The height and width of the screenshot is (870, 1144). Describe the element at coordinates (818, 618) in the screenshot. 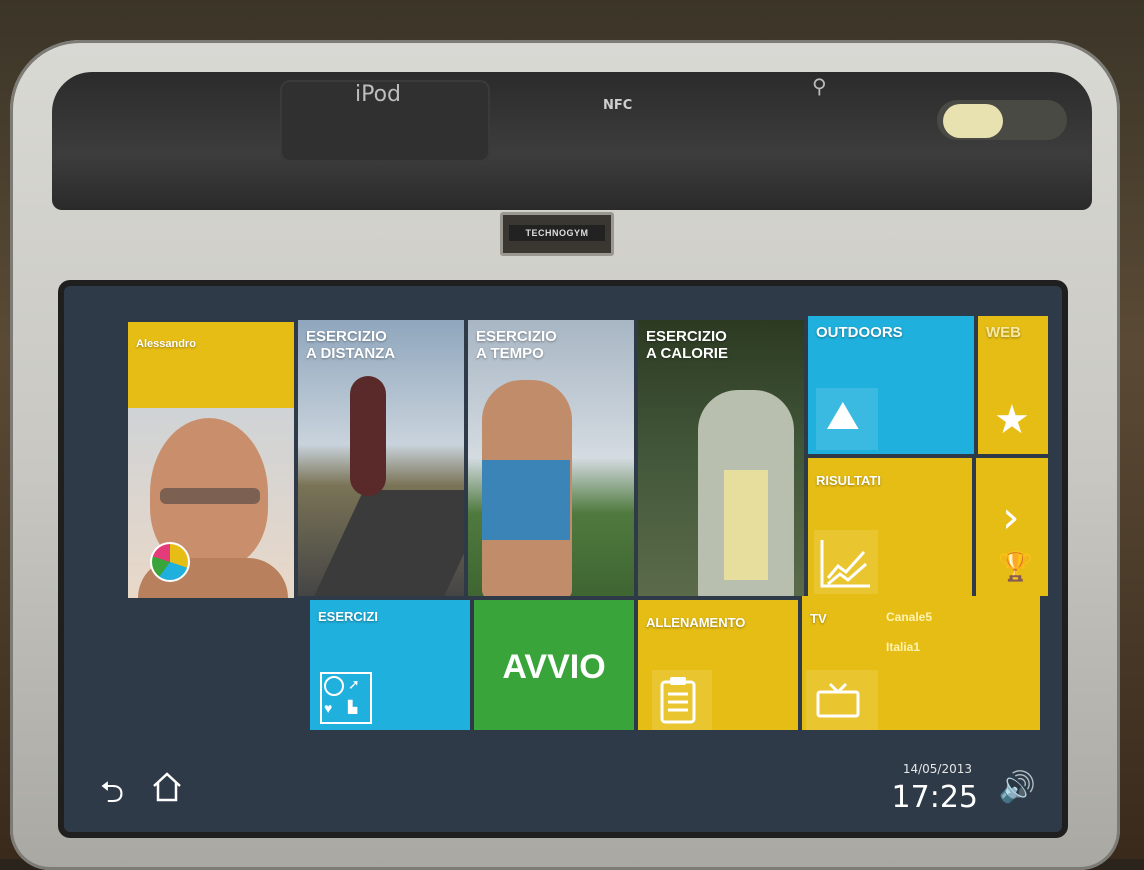

I see `tv-title: TV` at that location.